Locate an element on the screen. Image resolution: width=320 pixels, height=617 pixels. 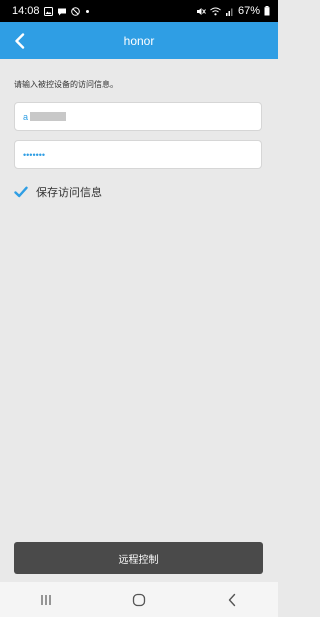
redacted-block is located at coordinates (48, 116).